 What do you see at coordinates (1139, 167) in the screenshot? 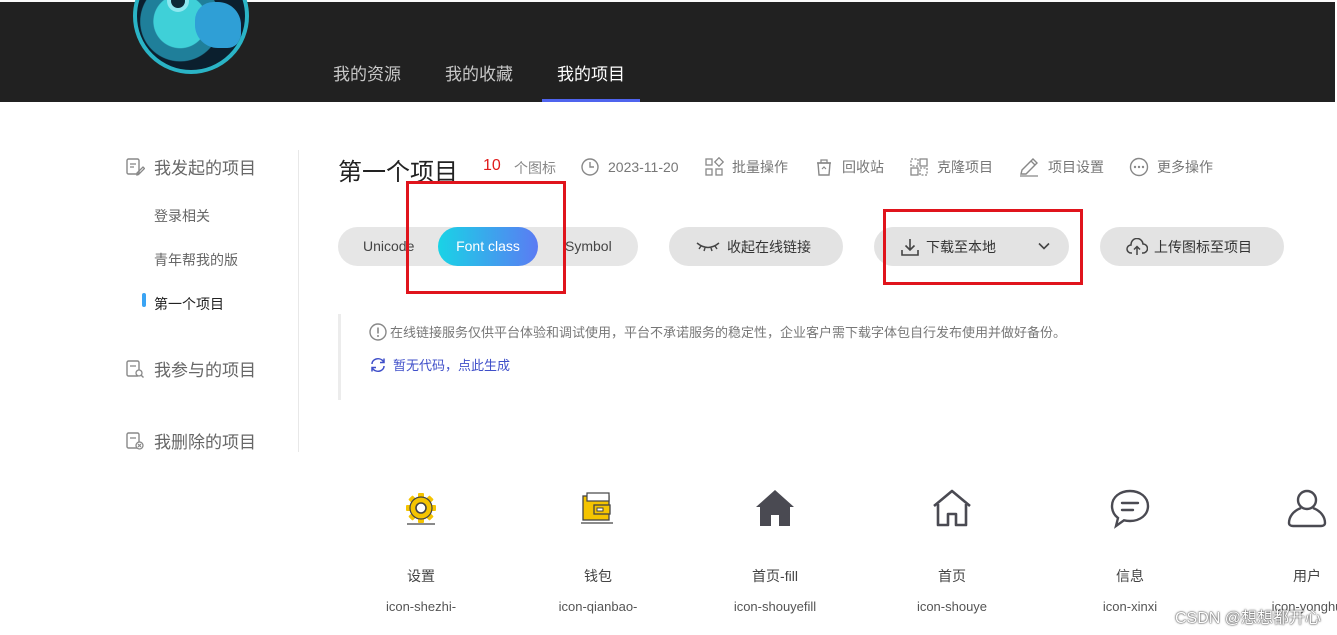
I see `more-icon` at bounding box center [1139, 167].